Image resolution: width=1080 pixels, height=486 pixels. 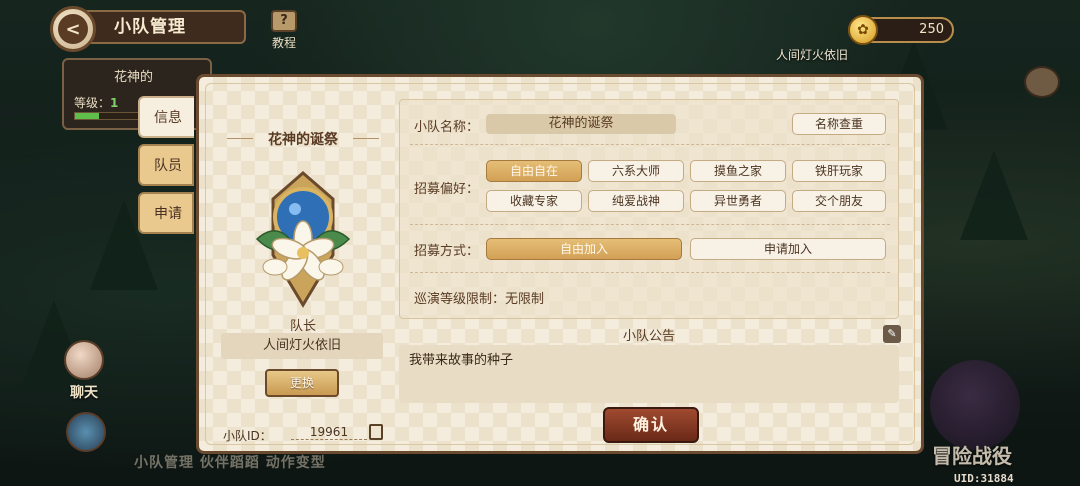 What do you see at coordinates (166, 165) in the screenshot?
I see `tab-members: 队员` at bounding box center [166, 165].